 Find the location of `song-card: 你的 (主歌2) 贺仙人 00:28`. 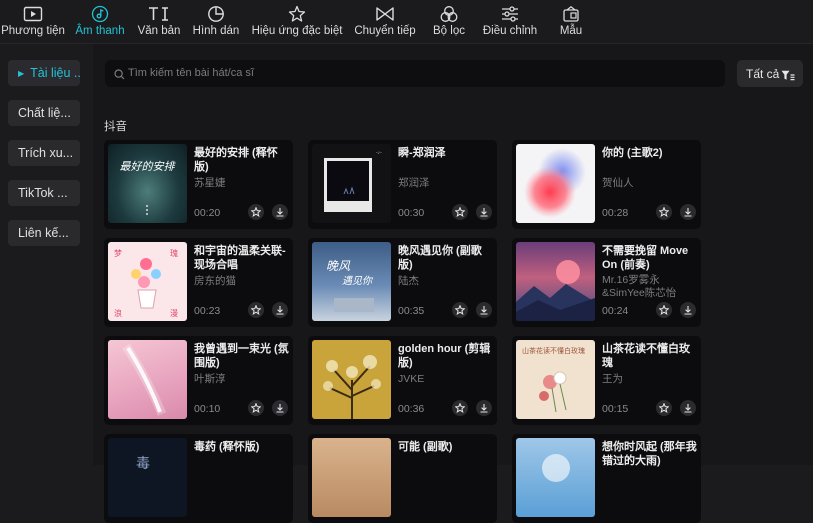

song-card: 你的 (主歌2) 贺仙人 00:28 is located at coordinates (606, 184).